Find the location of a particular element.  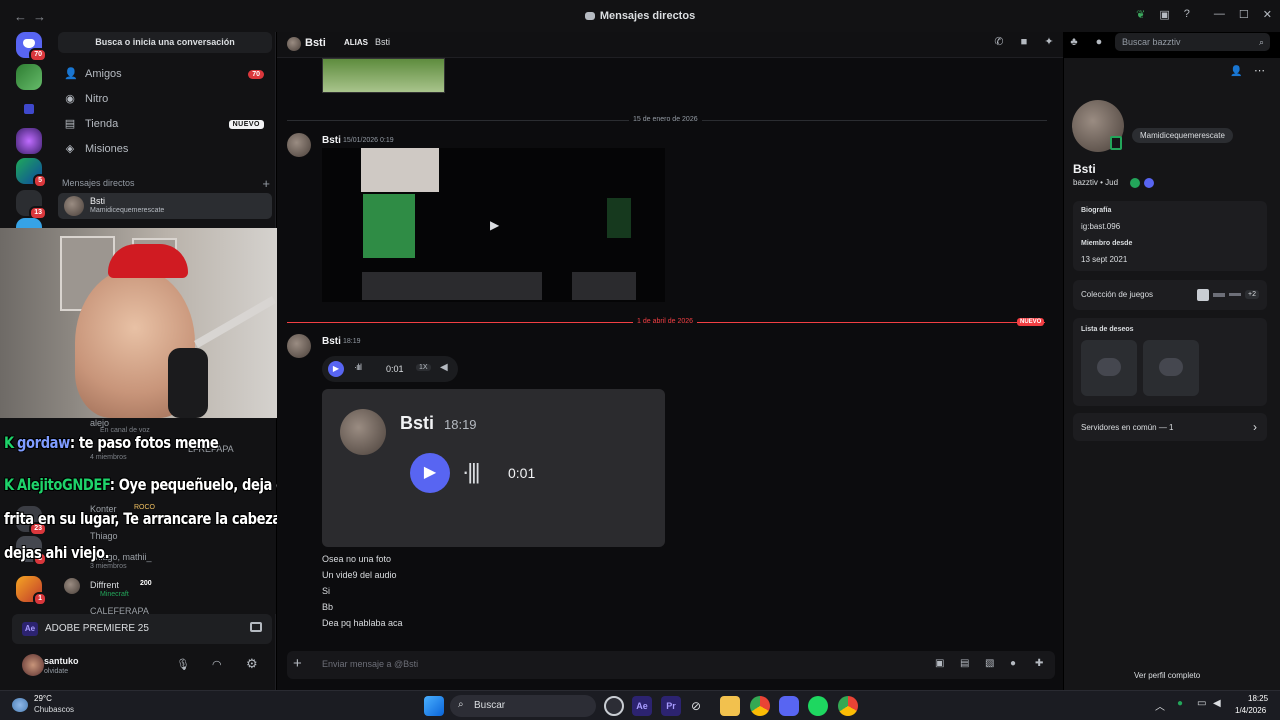

folder-icon is located at coordinates (29, 109).